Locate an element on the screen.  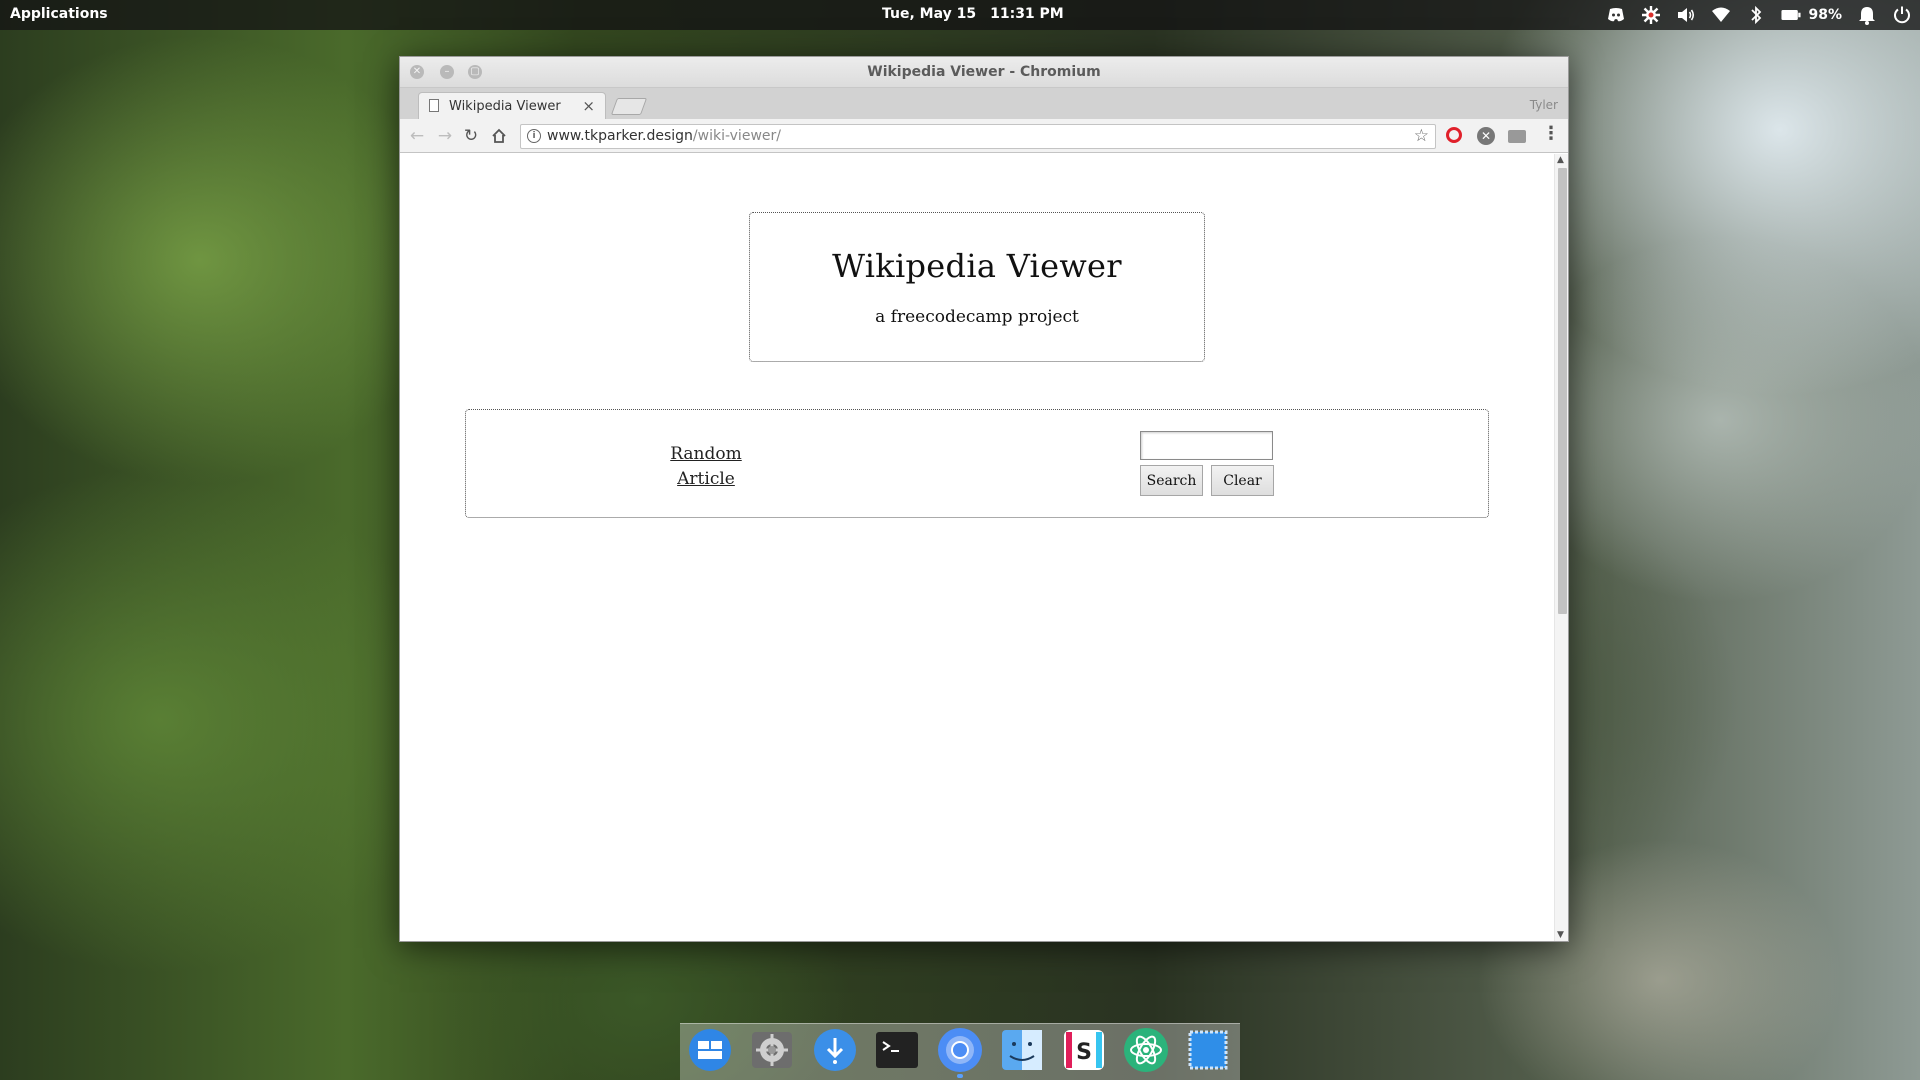
settings-bug-icon is located at coordinates (1651, 15).